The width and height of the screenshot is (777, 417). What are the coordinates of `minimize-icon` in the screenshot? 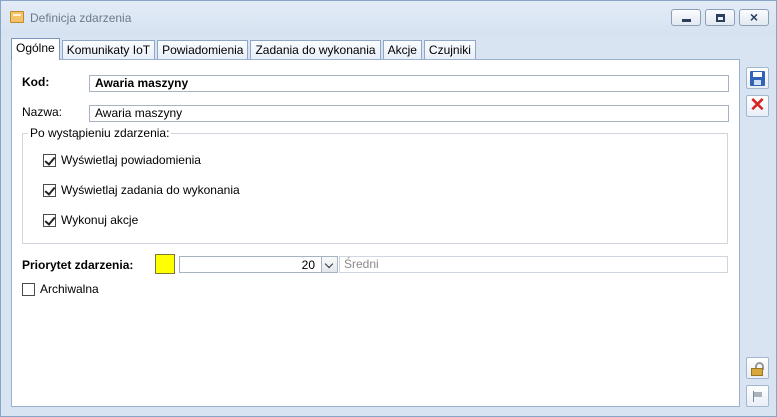 It's located at (686, 20).